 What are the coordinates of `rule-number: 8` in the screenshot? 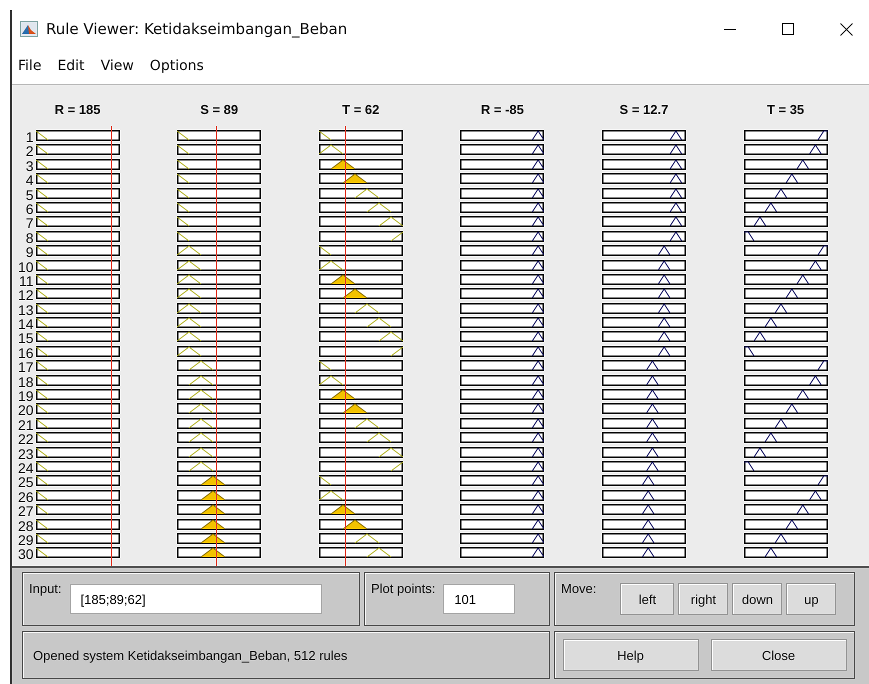 It's located at (30, 238).